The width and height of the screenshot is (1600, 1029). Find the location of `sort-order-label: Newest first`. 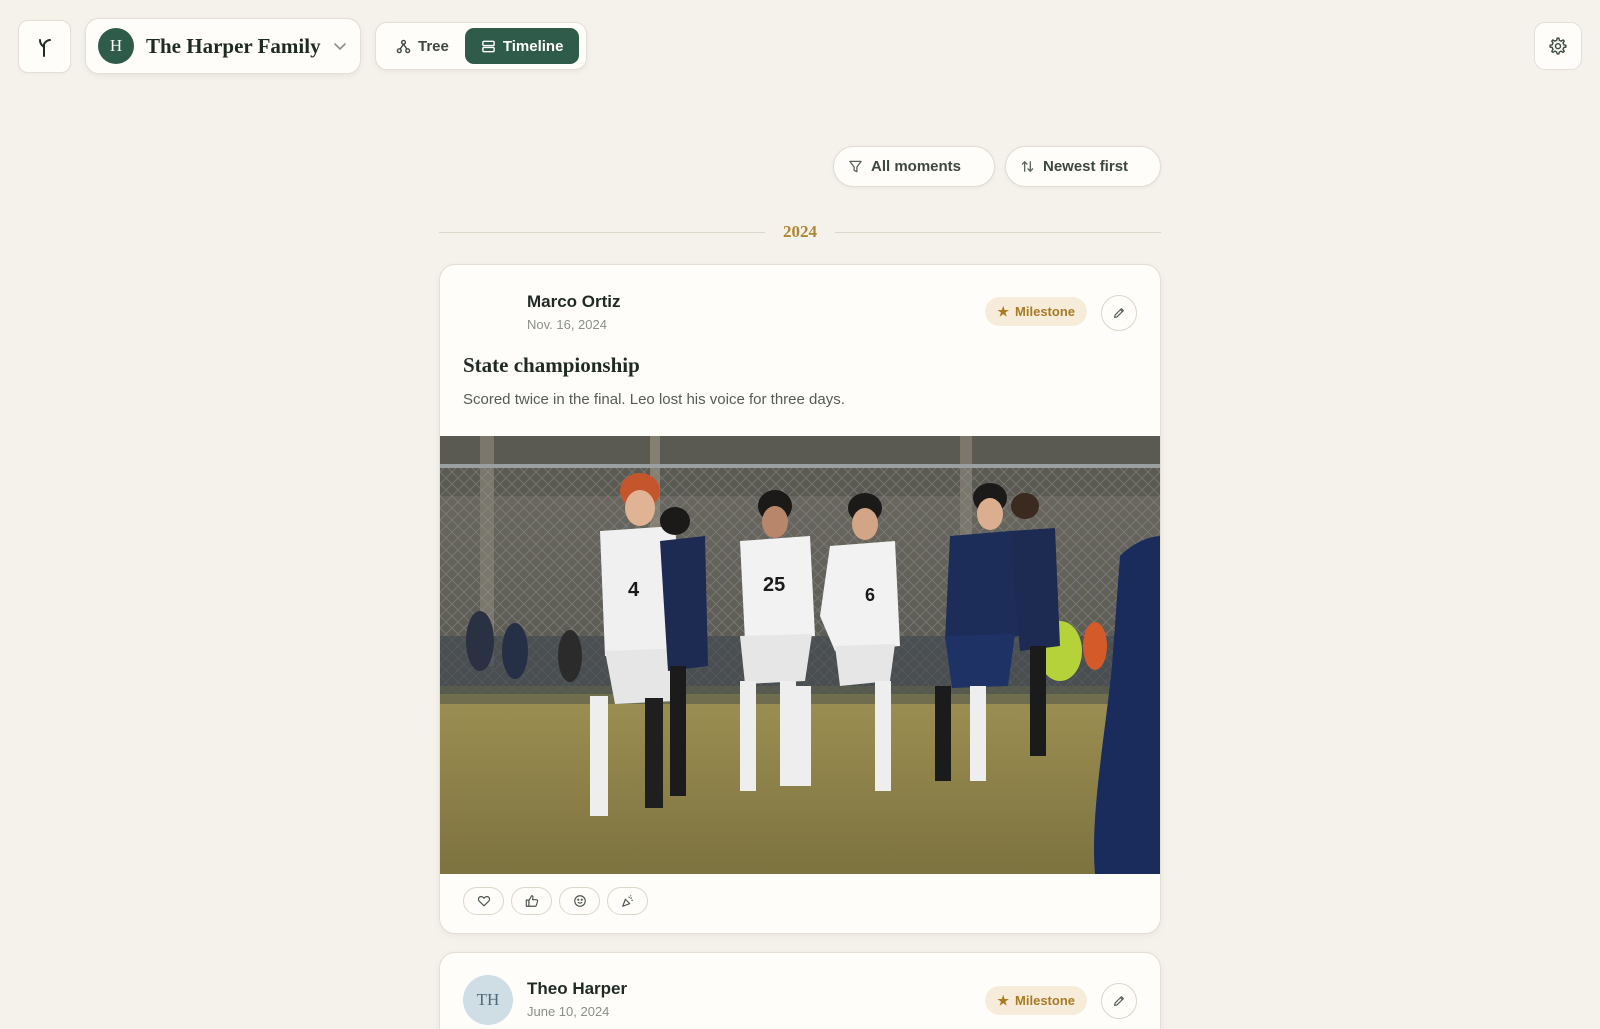

sort-order-label: Newest first is located at coordinates (1086, 166).